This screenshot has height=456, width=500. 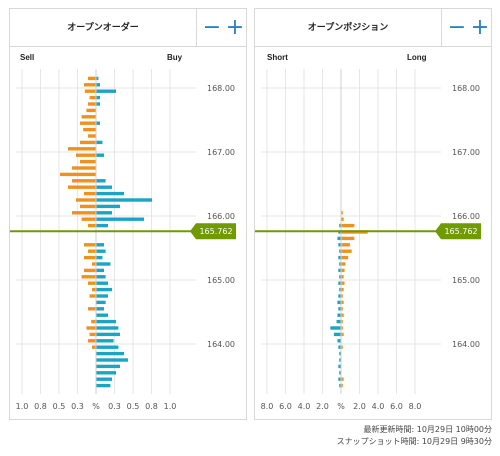 I want to click on x-tick-label: 0.3, so click(x=114, y=406).